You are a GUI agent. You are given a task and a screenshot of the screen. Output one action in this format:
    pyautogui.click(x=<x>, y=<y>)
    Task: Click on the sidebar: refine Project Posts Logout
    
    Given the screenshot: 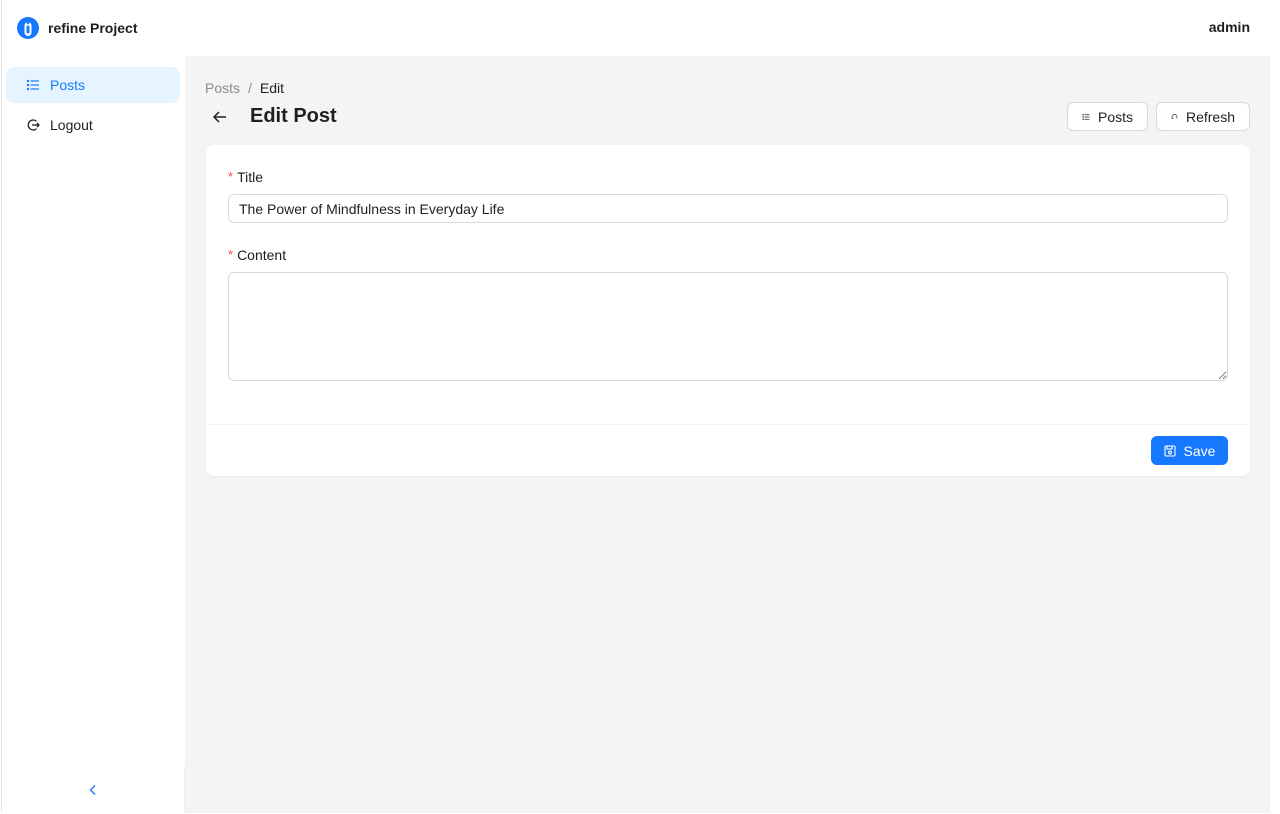 What is the action you would take?
    pyautogui.click(x=93, y=406)
    